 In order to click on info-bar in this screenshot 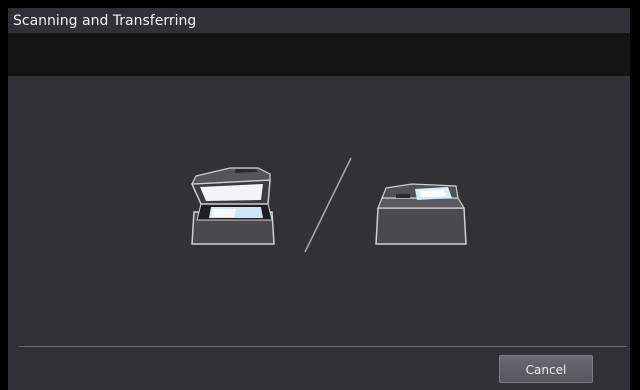, I will do `click(319, 54)`.